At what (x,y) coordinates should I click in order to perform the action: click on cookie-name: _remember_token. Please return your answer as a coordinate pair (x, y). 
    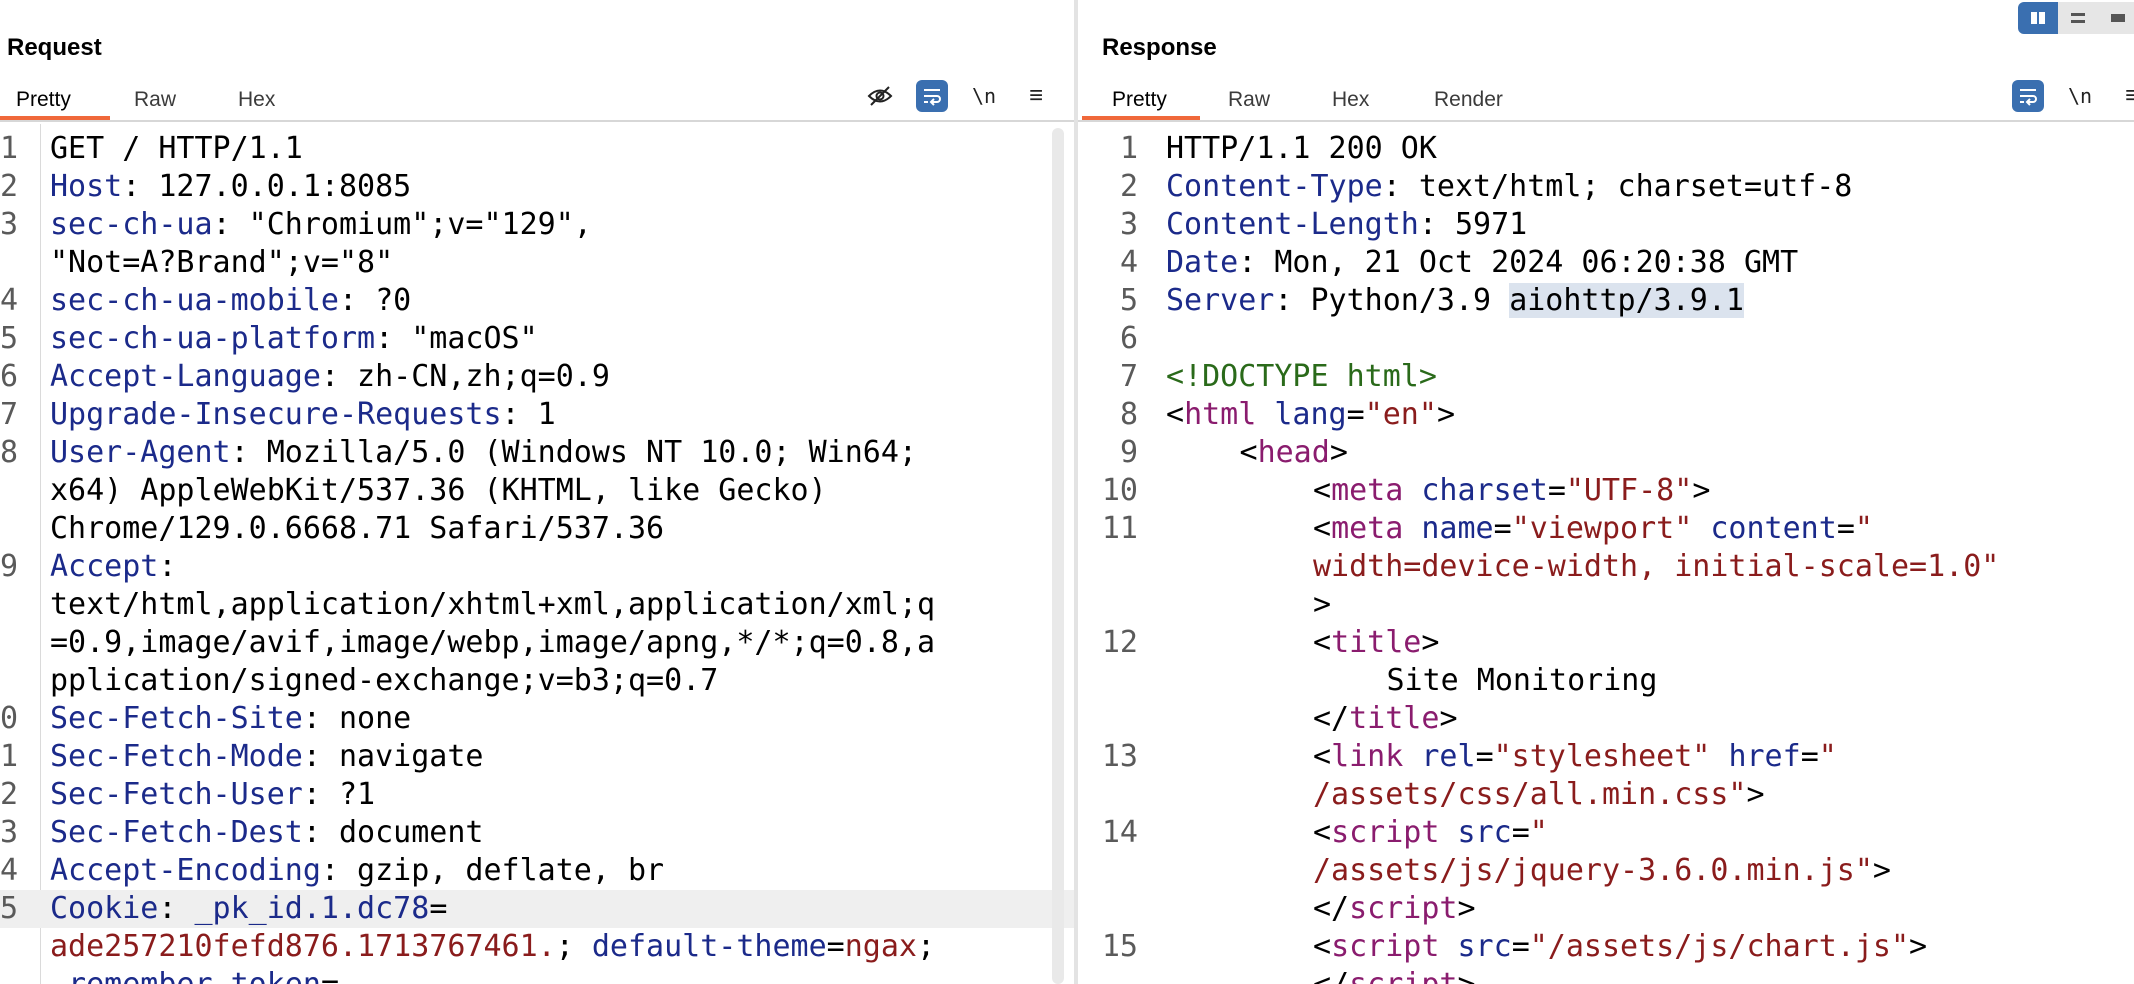
    Looking at the image, I should click on (185, 975).